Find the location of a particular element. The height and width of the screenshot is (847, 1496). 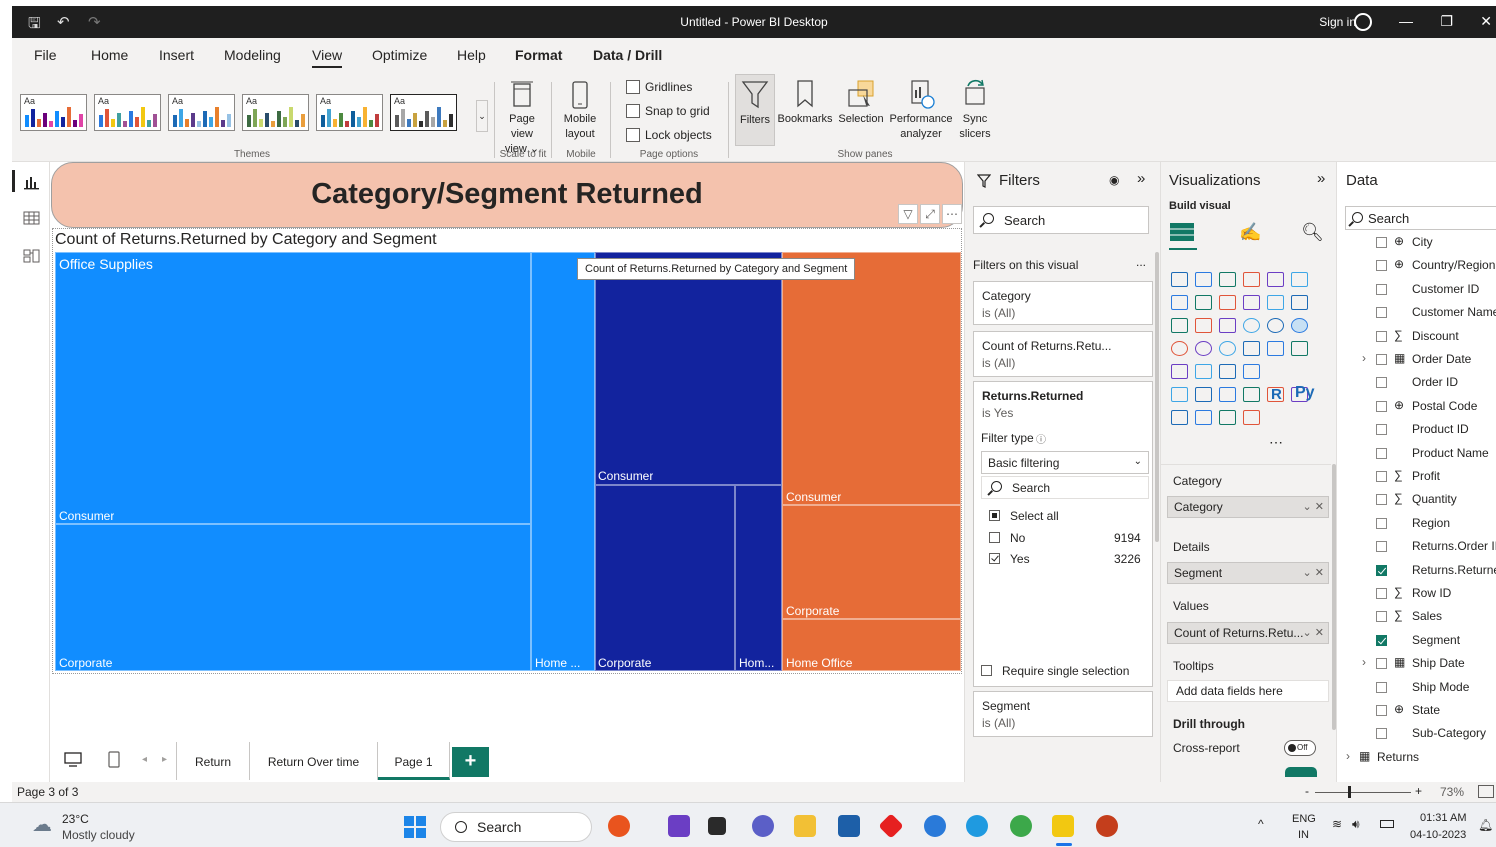

donut-icon is located at coordinates (1275, 325).